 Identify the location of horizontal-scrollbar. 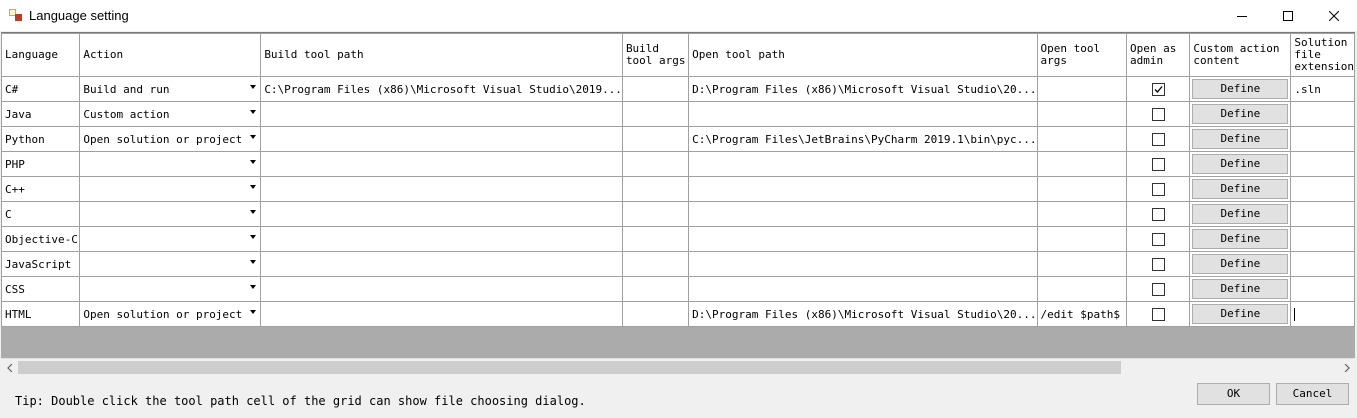
(678, 367).